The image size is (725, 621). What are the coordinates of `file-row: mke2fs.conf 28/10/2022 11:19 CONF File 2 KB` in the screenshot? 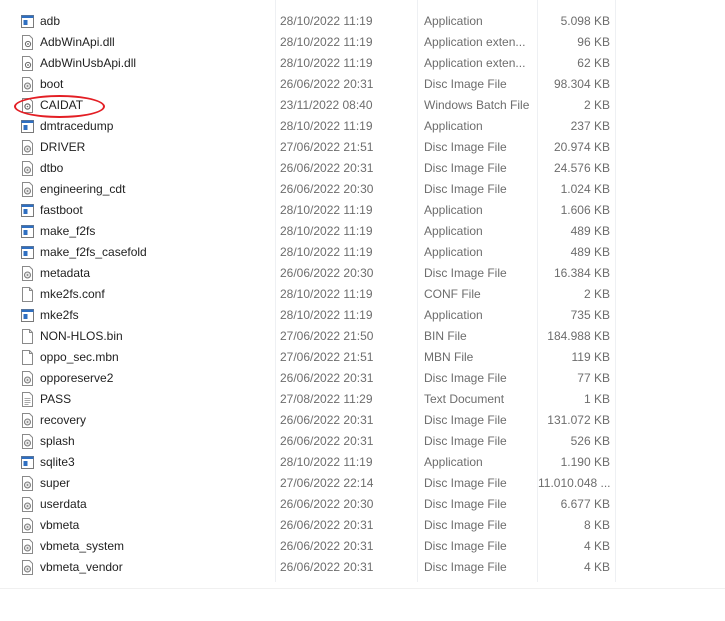 It's located at (362, 294).